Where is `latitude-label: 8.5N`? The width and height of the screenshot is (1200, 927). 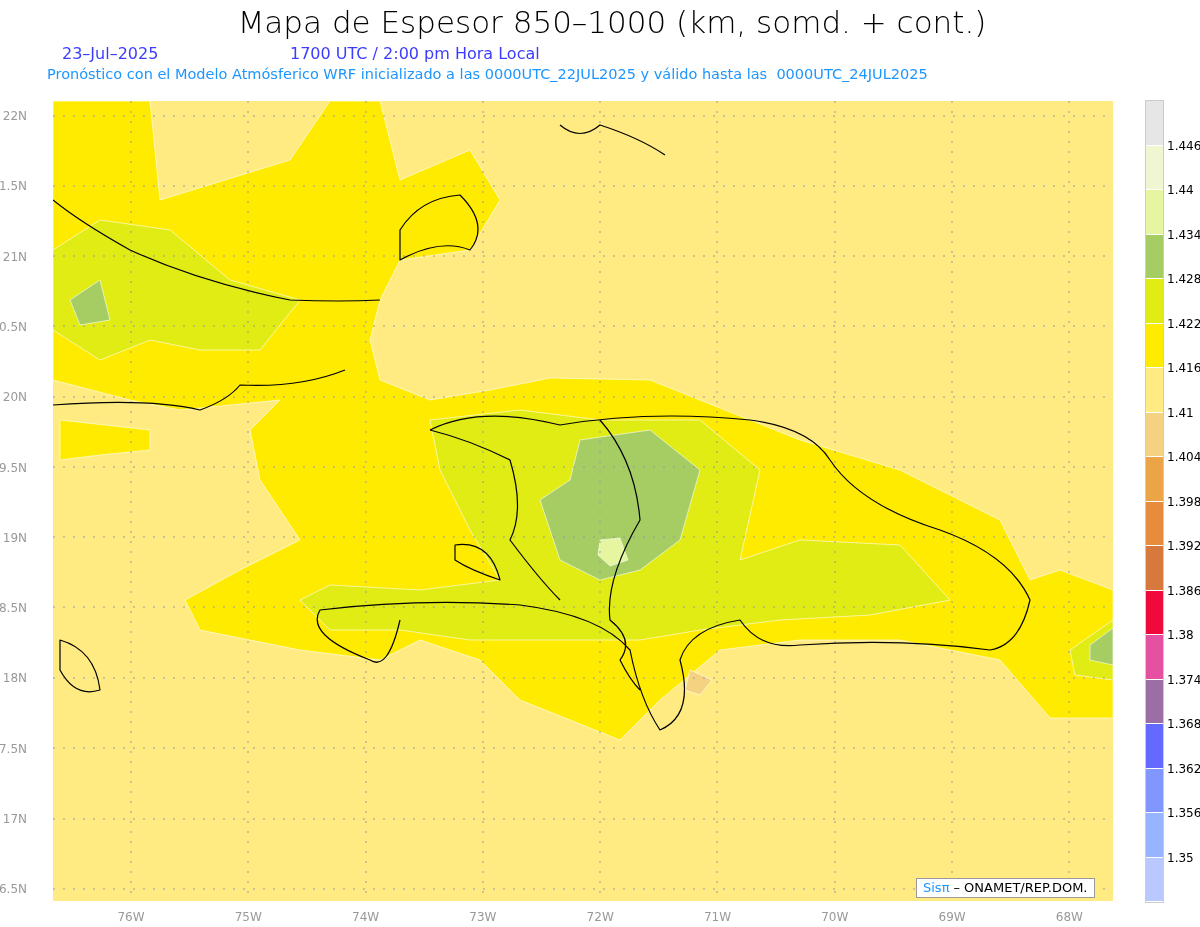
latitude-label: 8.5N is located at coordinates (13, 608).